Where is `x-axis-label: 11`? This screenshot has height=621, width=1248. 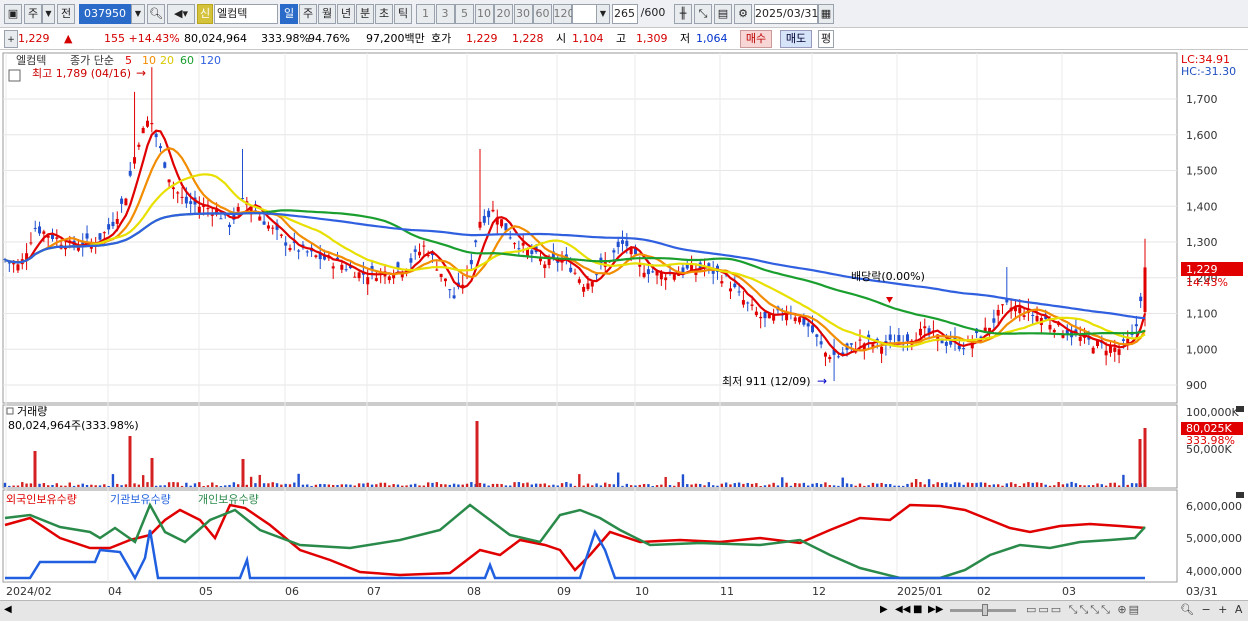
x-axis-label: 11 is located at coordinates (727, 591).